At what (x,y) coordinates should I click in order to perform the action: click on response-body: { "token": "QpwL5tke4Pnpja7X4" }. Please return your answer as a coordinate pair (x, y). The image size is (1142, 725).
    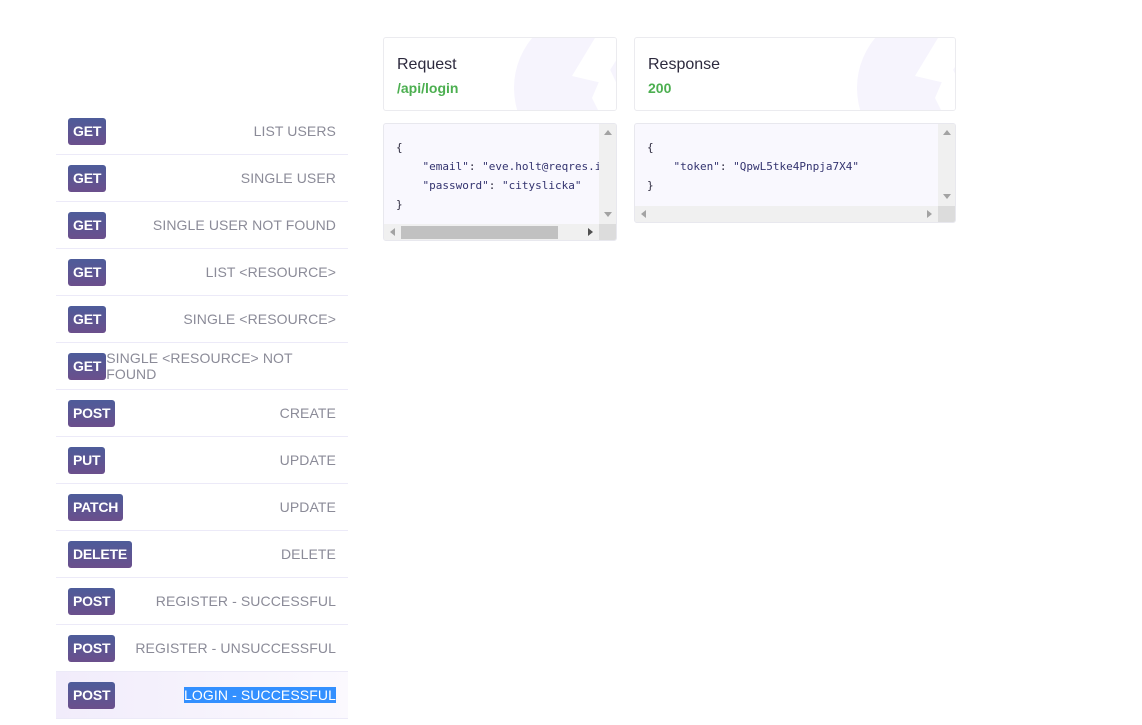
    Looking at the image, I should click on (795, 173).